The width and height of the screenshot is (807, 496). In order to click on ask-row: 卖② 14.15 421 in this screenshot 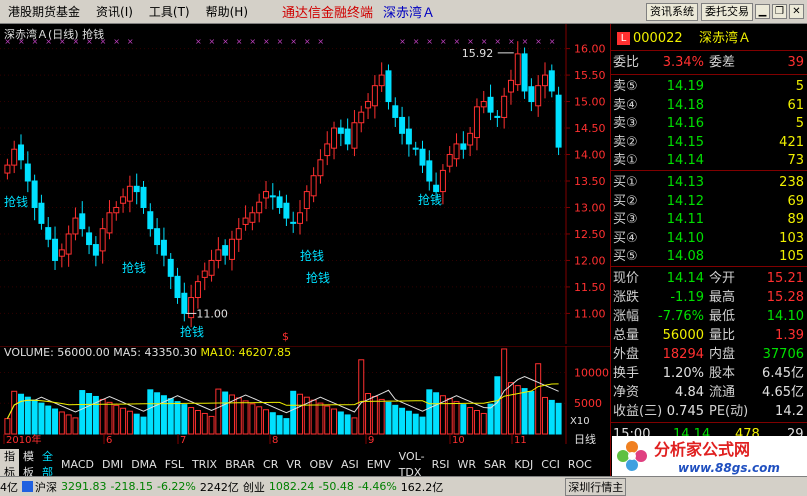, I will do `click(709, 143)`.